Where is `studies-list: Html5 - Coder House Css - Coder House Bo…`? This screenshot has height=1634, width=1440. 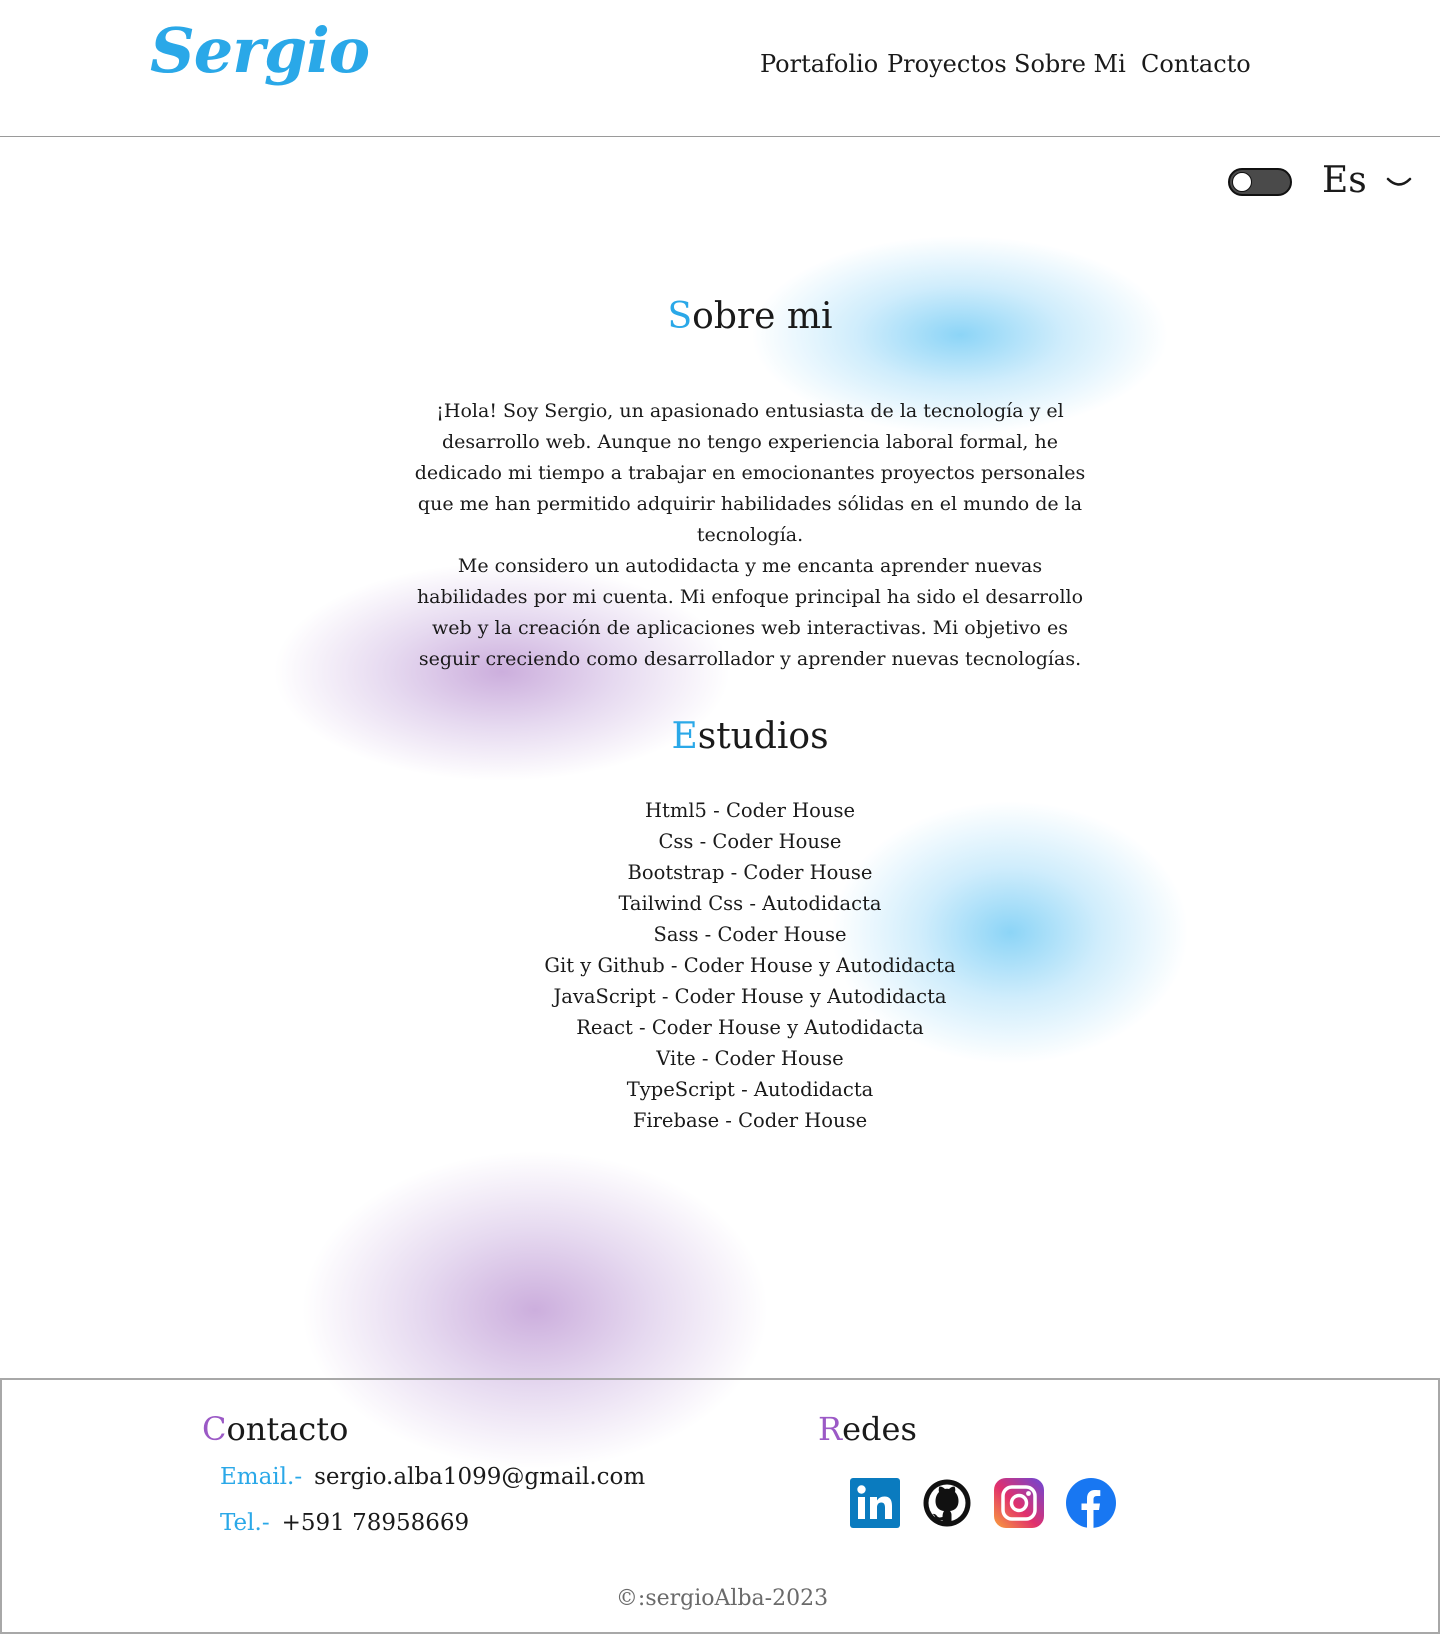
studies-list: Html5 - Coder House Css - Coder House Bo… is located at coordinates (750, 965).